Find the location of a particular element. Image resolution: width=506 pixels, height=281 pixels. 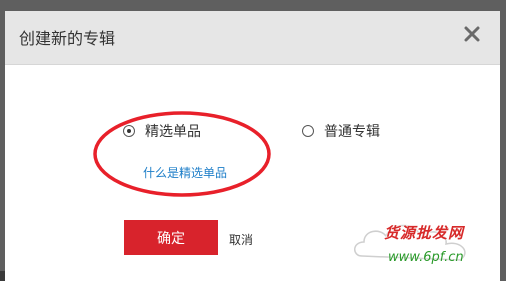

featured-item-radio is located at coordinates (129, 131).